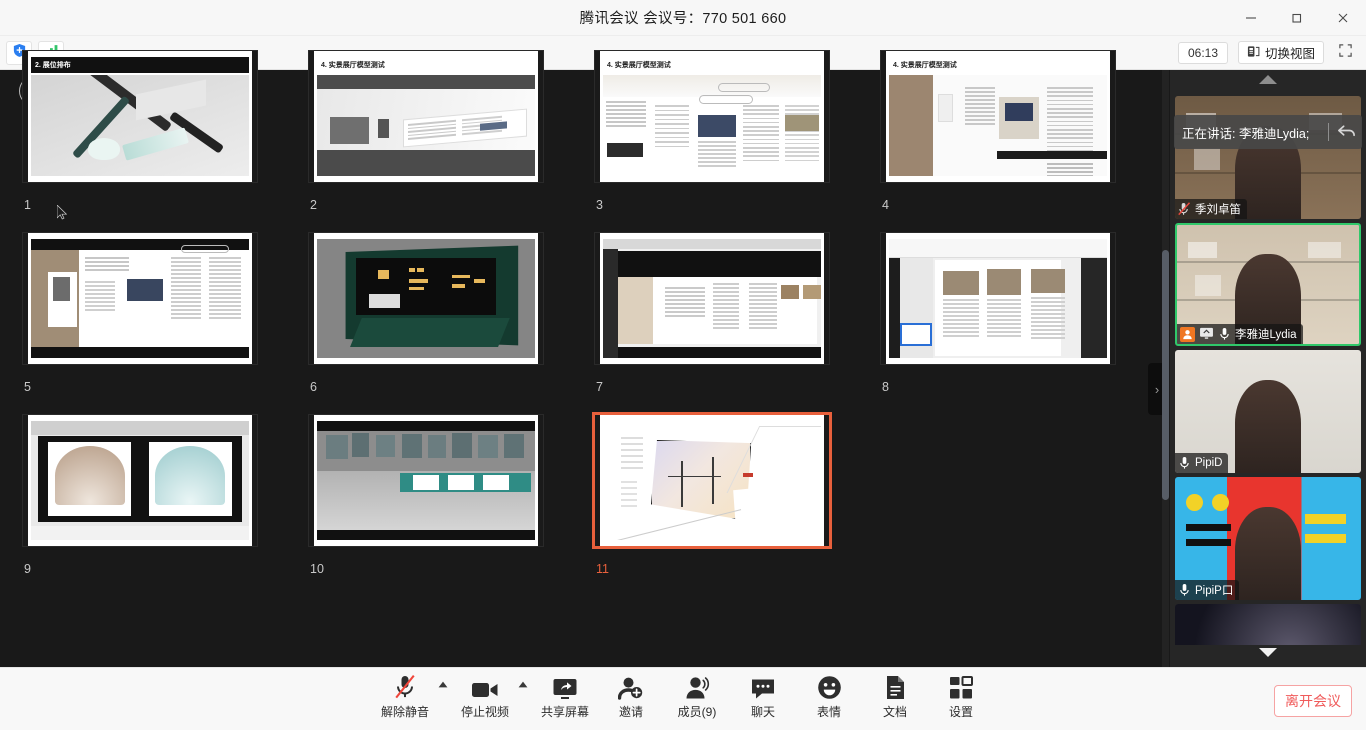 The image size is (1366, 730). What do you see at coordinates (599, 387) in the screenshot?
I see `slide-number: 7` at bounding box center [599, 387].